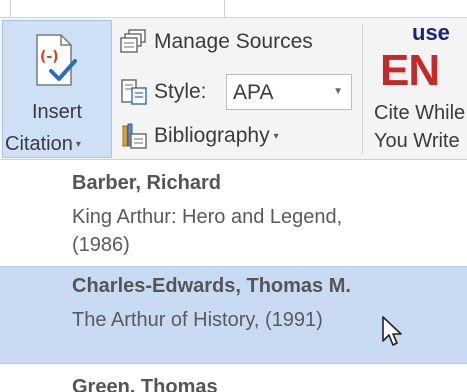 This screenshot has height=392, width=467. Describe the element at coordinates (233, 41) in the screenshot. I see `manage-sources-label: Manage Sources` at that location.